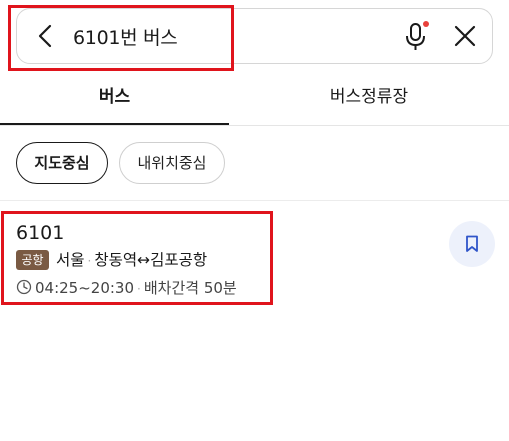  I want to click on tab-bar: 버스 버스정류장, so click(254, 99).